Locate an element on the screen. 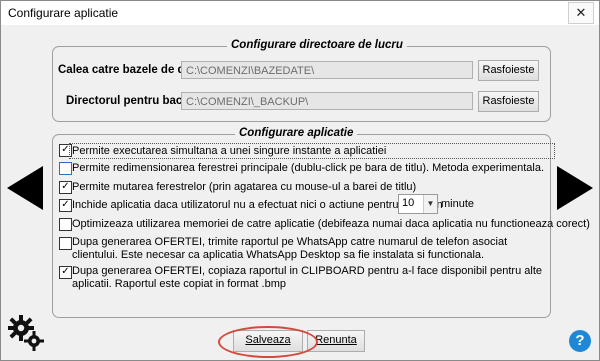 The image size is (600, 361). auto-close-checkbox: ✓ is located at coordinates (65, 205).